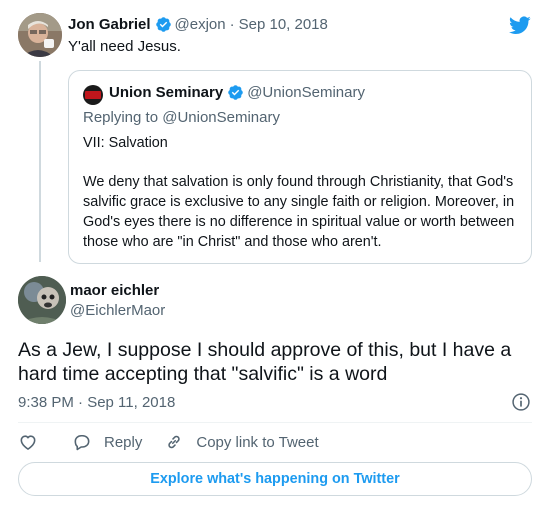 This screenshot has height=512, width=550. What do you see at coordinates (275, 422) in the screenshot?
I see `actions-divider` at bounding box center [275, 422].